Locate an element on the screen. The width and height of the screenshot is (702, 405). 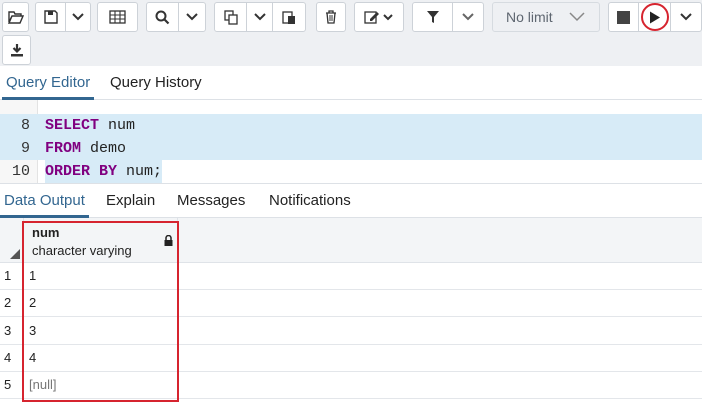
code-line: 9 FROM demo is located at coordinates (351, 148).